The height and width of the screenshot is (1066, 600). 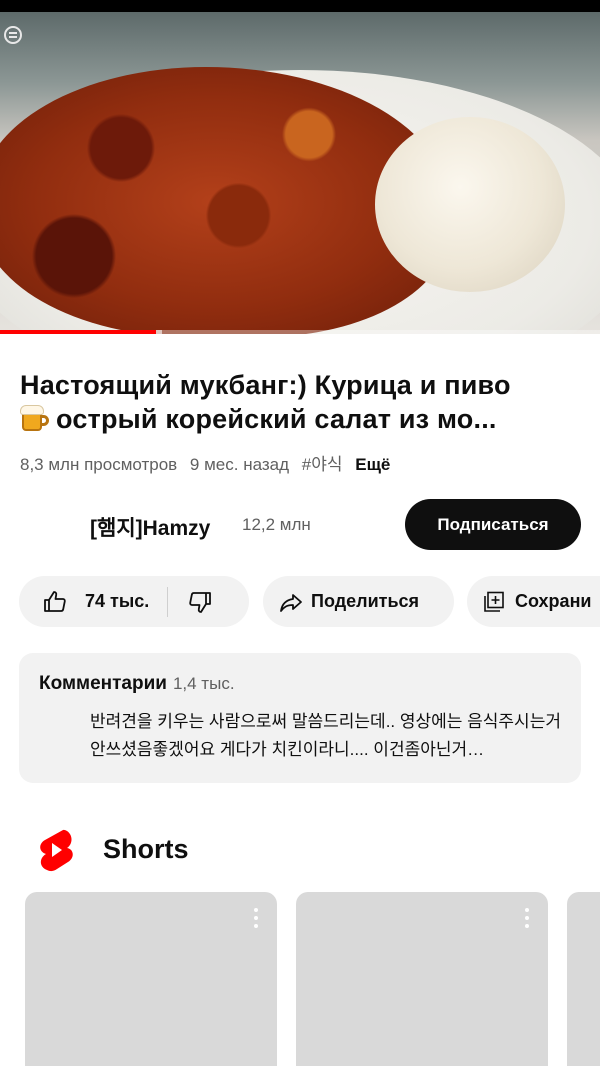 I want to click on subscribe-button: Подписаться, so click(x=493, y=524).